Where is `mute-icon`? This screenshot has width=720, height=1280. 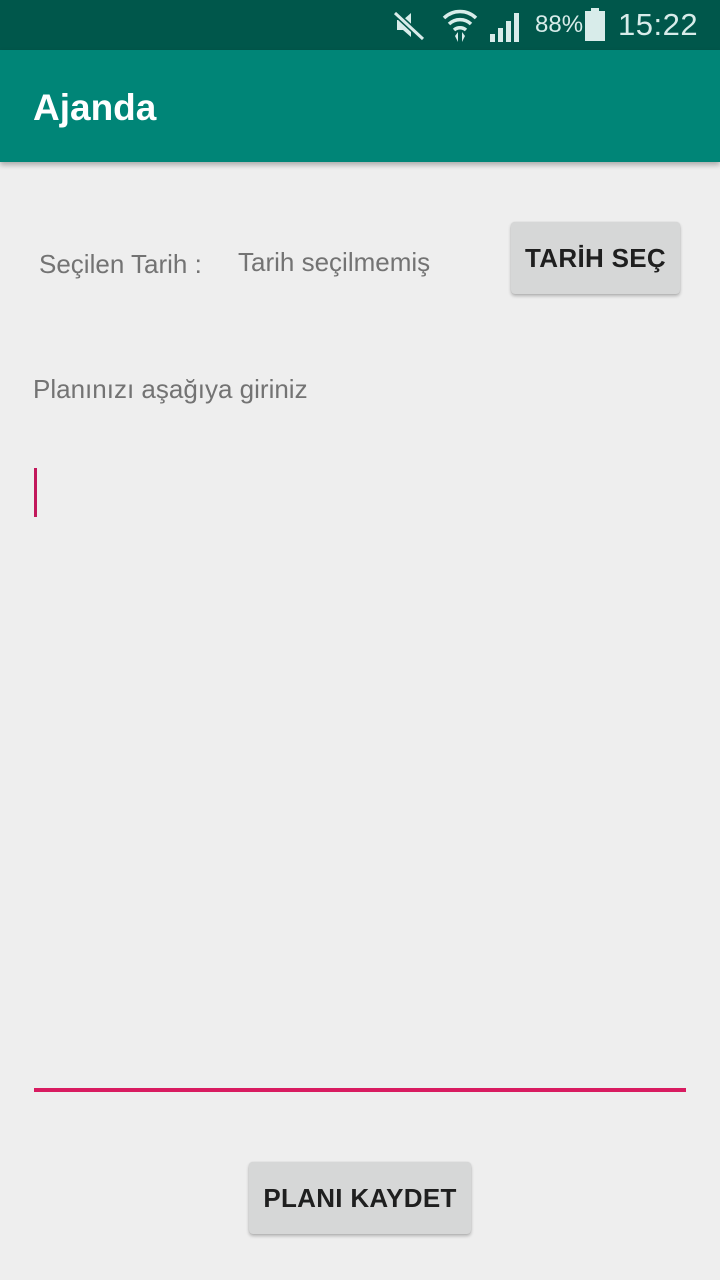 mute-icon is located at coordinates (409, 26).